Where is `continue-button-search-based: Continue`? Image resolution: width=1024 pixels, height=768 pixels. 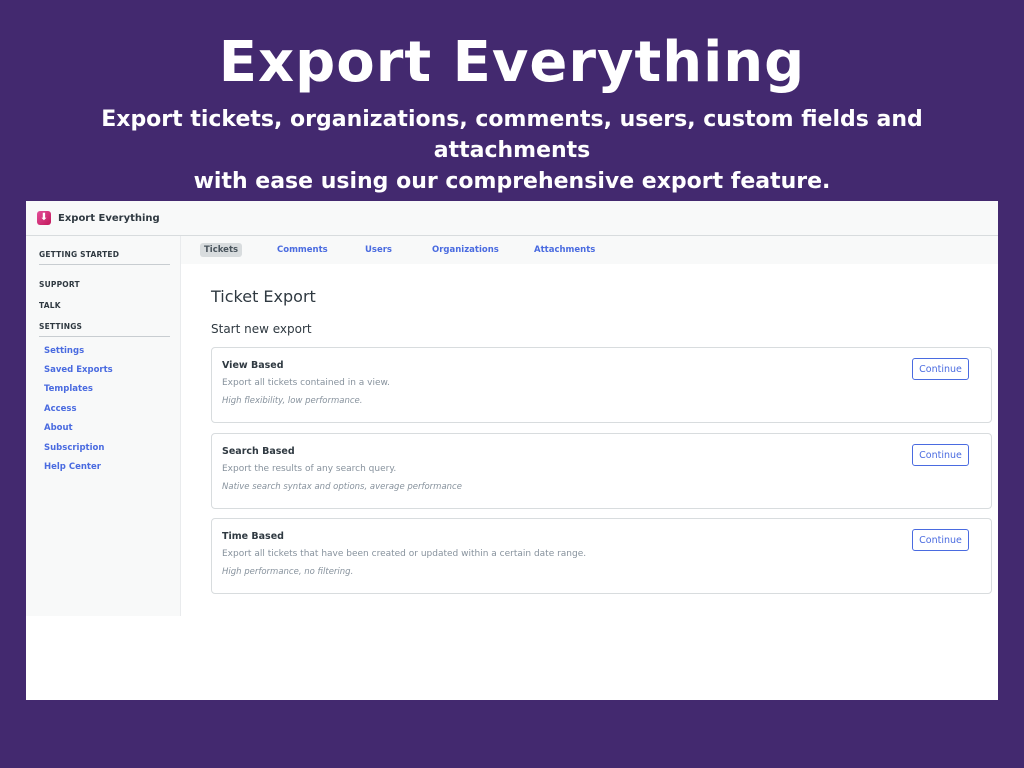 continue-button-search-based: Continue is located at coordinates (940, 455).